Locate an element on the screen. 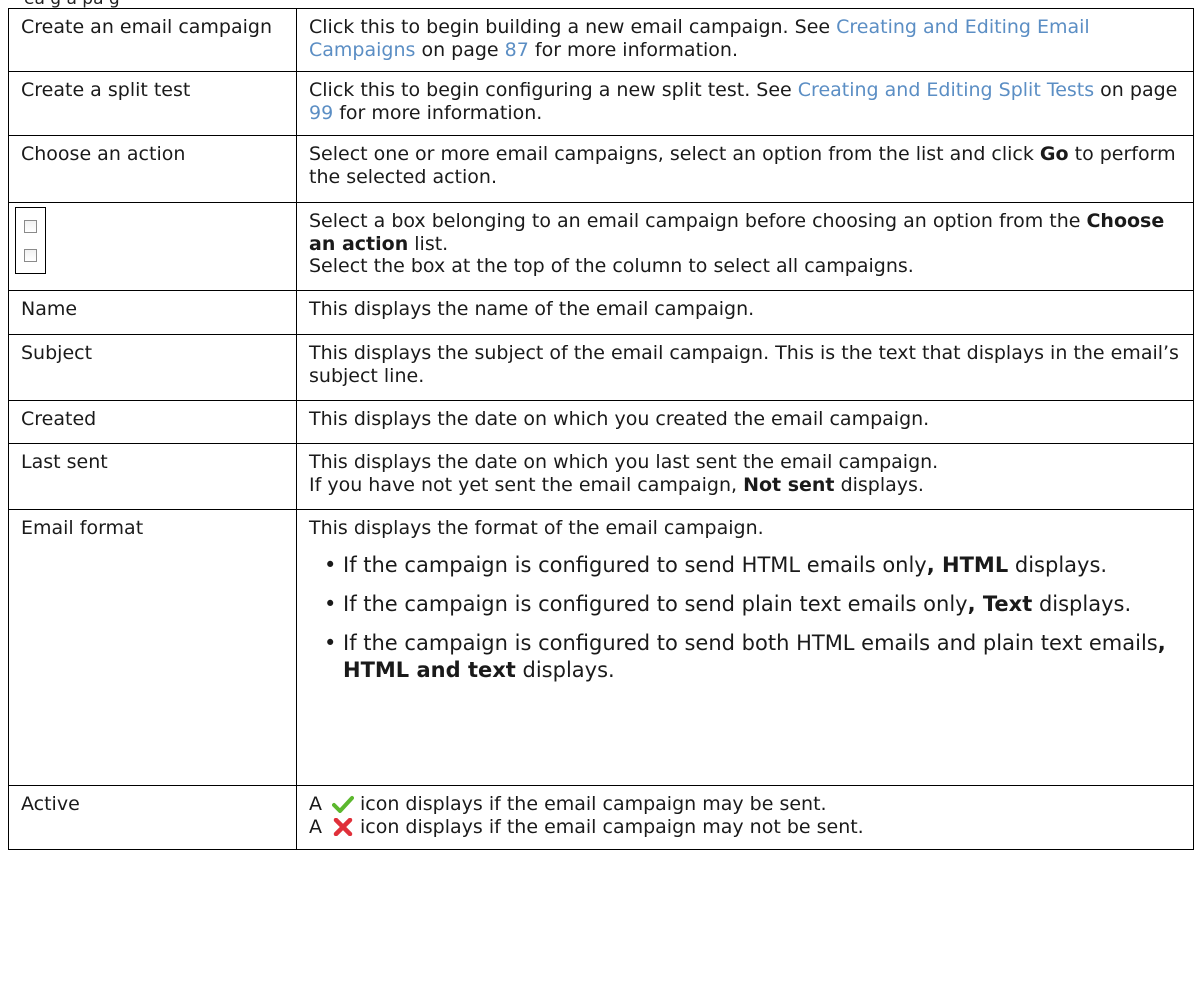  term-cell: Create a split test is located at coordinates (152, 103).